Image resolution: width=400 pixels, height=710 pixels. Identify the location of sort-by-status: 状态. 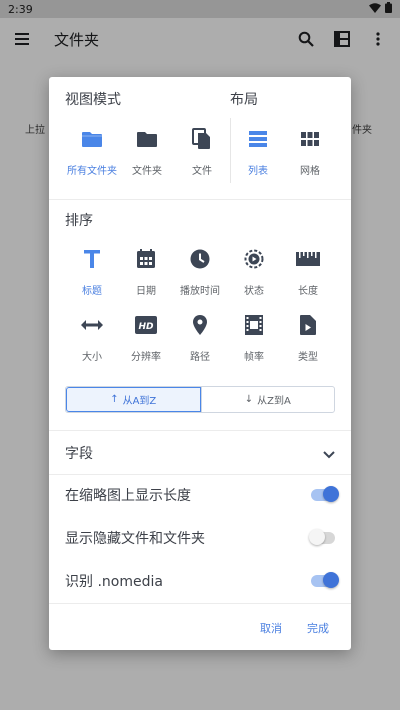
(254, 271).